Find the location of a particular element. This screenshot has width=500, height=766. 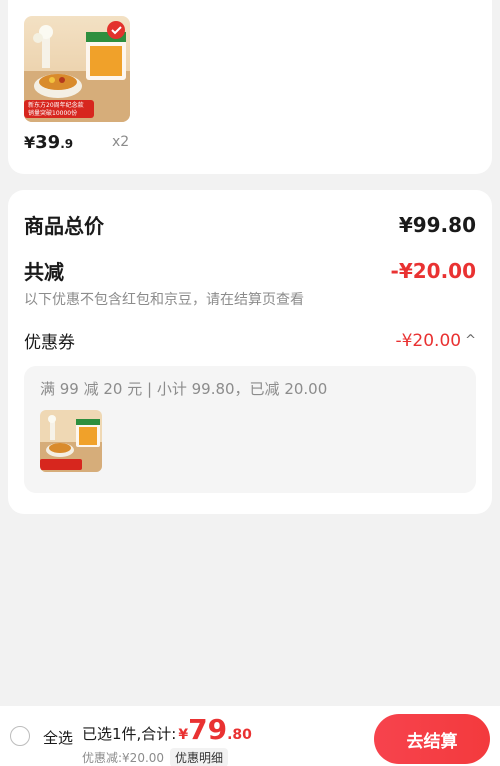

total-integer: 79 is located at coordinates (208, 729).